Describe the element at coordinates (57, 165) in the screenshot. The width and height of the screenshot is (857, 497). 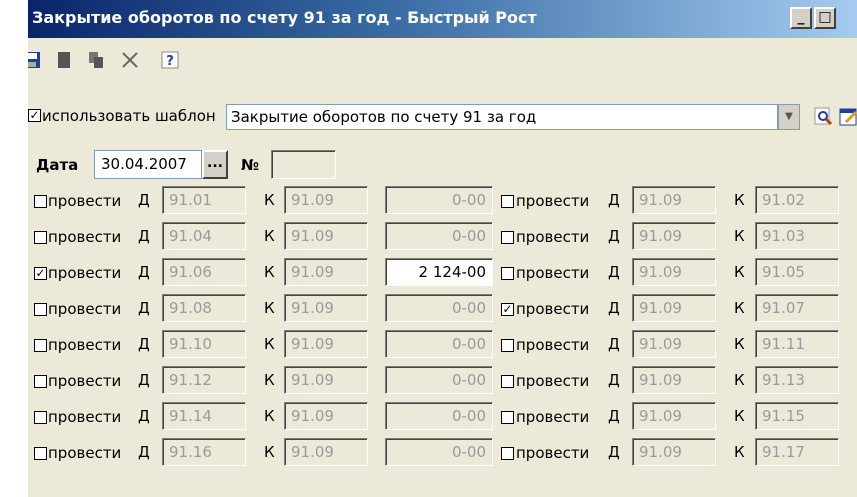
I see `date-label: Дата` at that location.